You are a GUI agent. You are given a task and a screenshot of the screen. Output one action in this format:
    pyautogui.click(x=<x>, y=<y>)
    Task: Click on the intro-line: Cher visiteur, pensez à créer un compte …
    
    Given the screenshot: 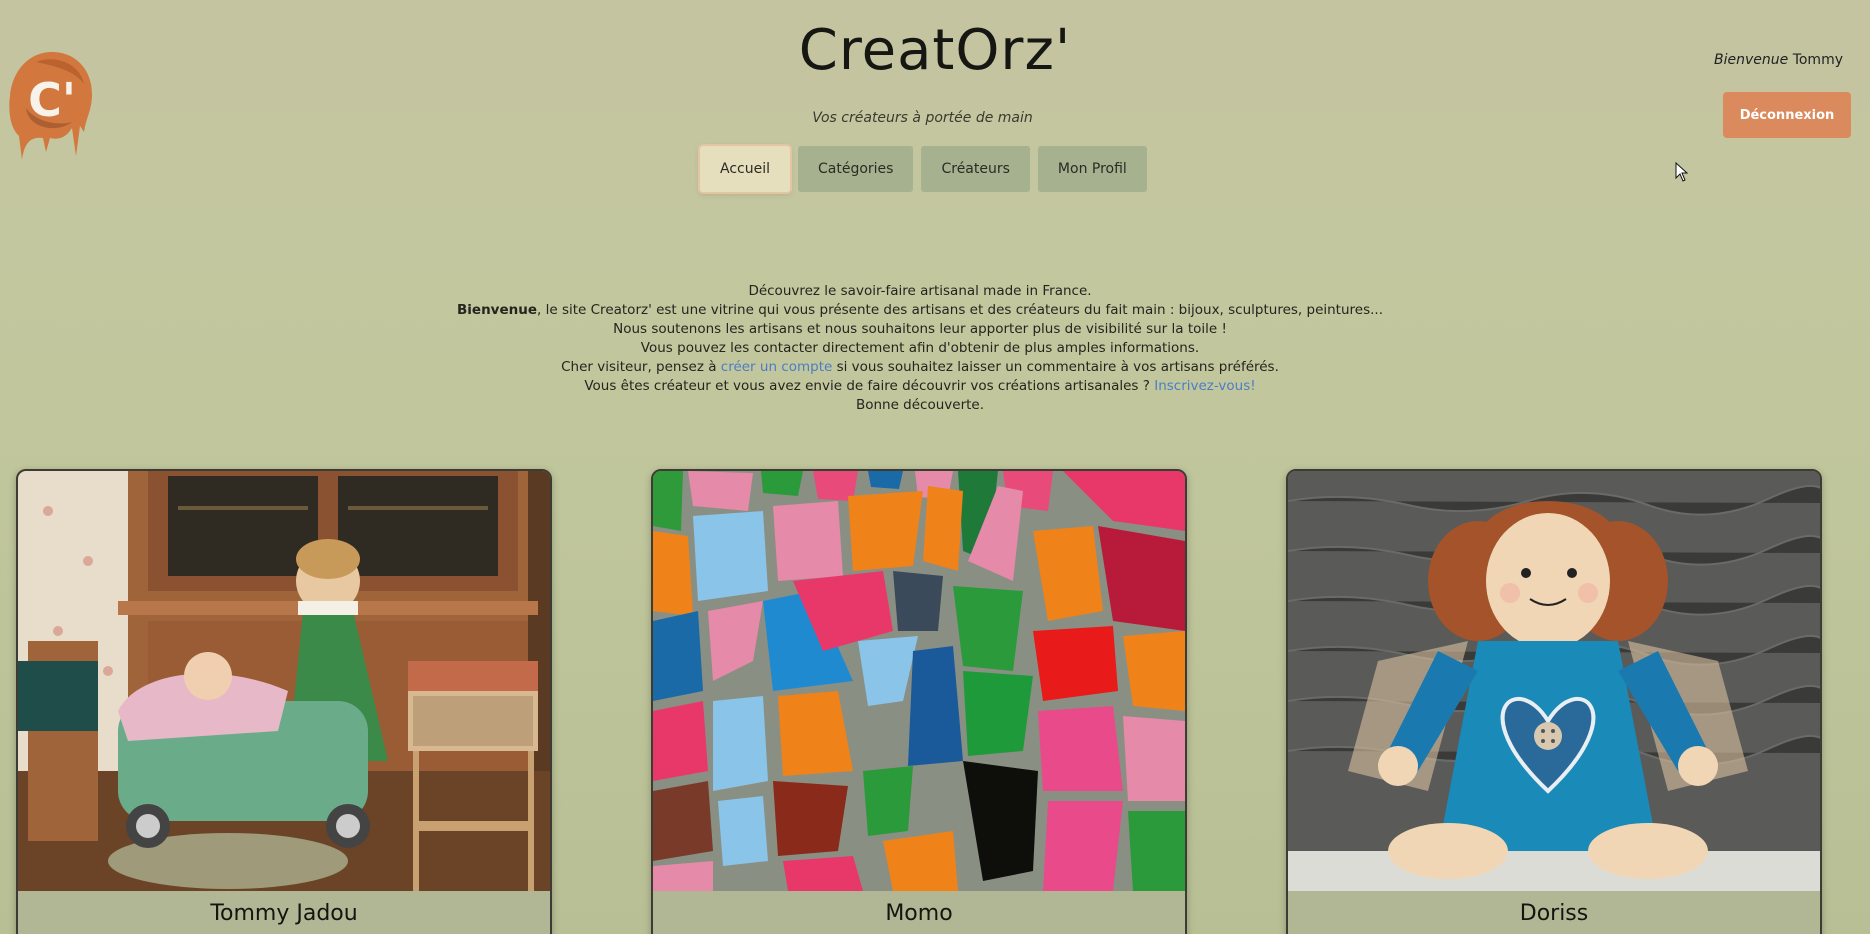 What is the action you would take?
    pyautogui.click(x=920, y=367)
    